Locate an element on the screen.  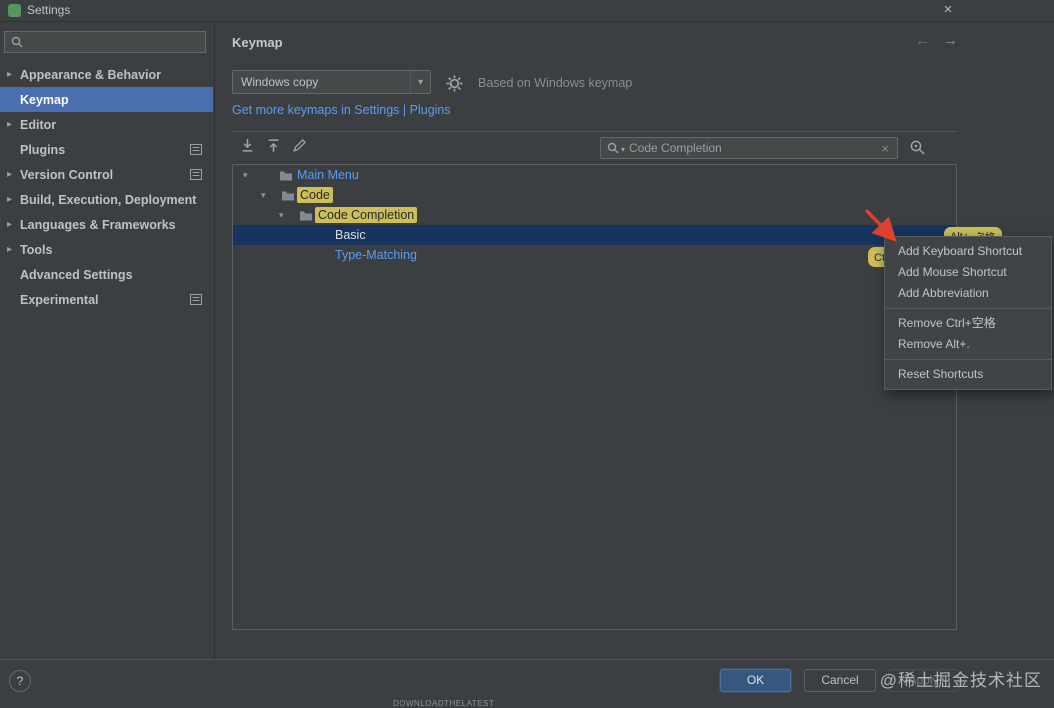
shortcut-search-box: ▾ × is located at coordinates (749, 148).